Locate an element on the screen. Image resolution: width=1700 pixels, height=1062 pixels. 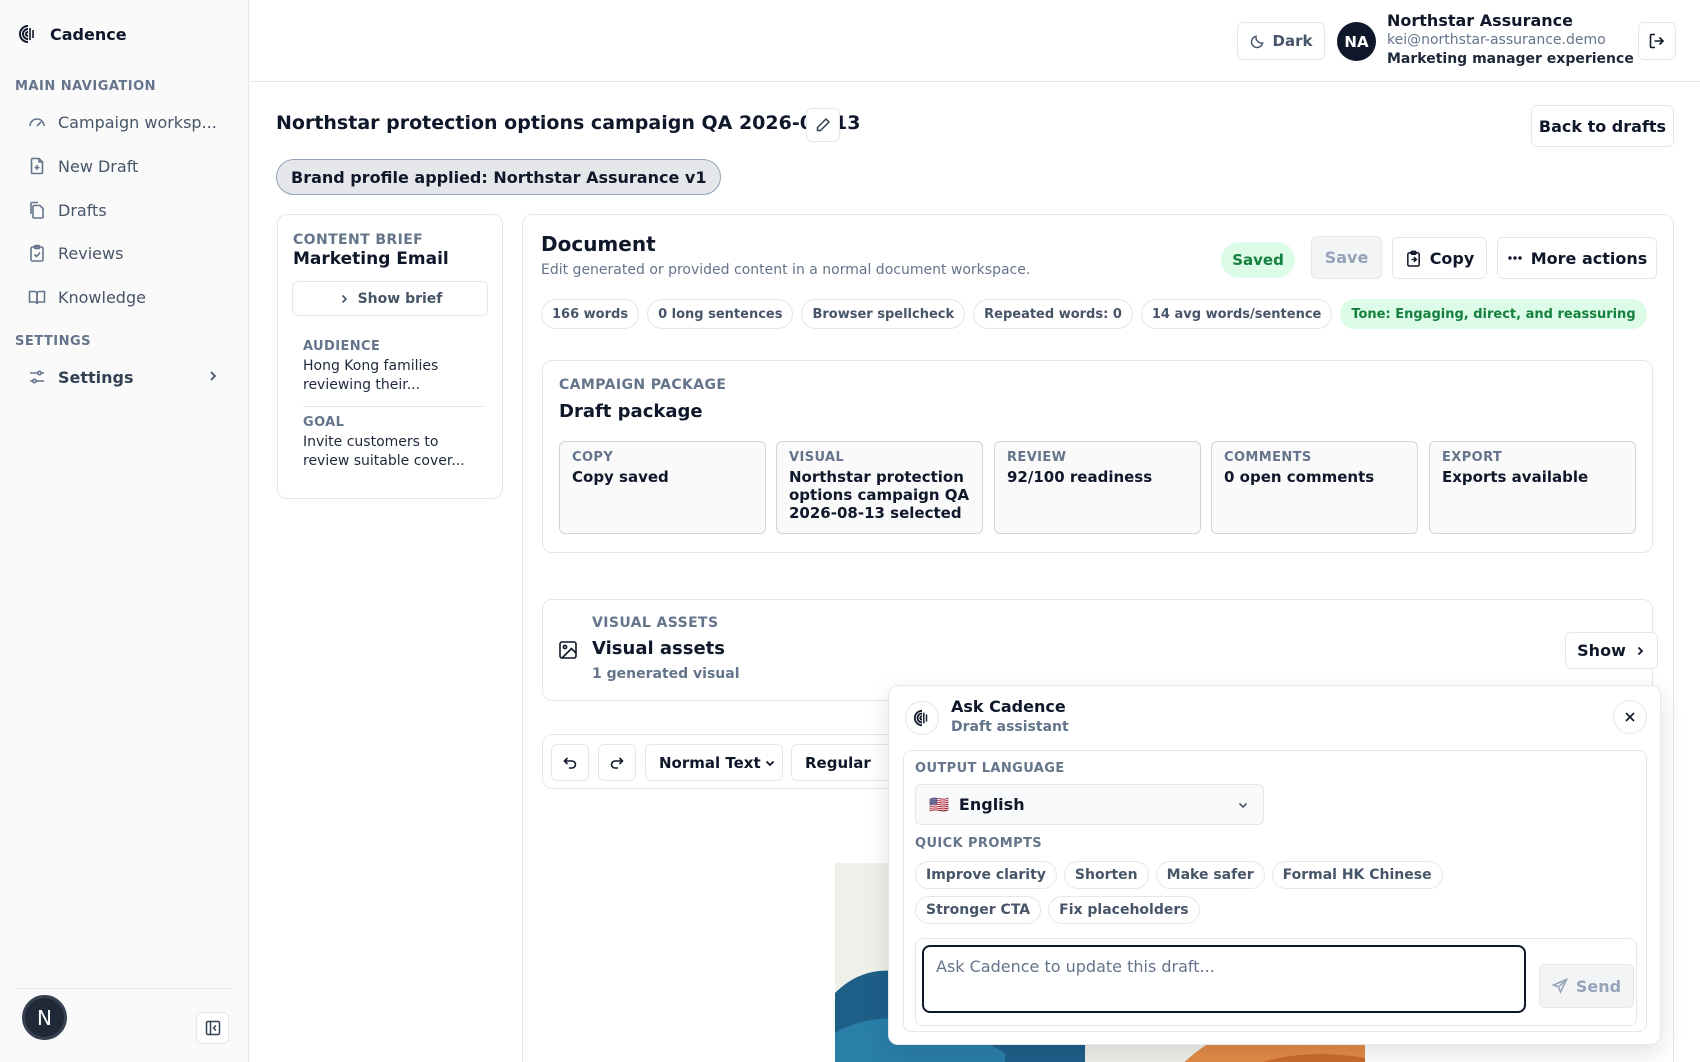
composer: Send is located at coordinates (1276, 982).